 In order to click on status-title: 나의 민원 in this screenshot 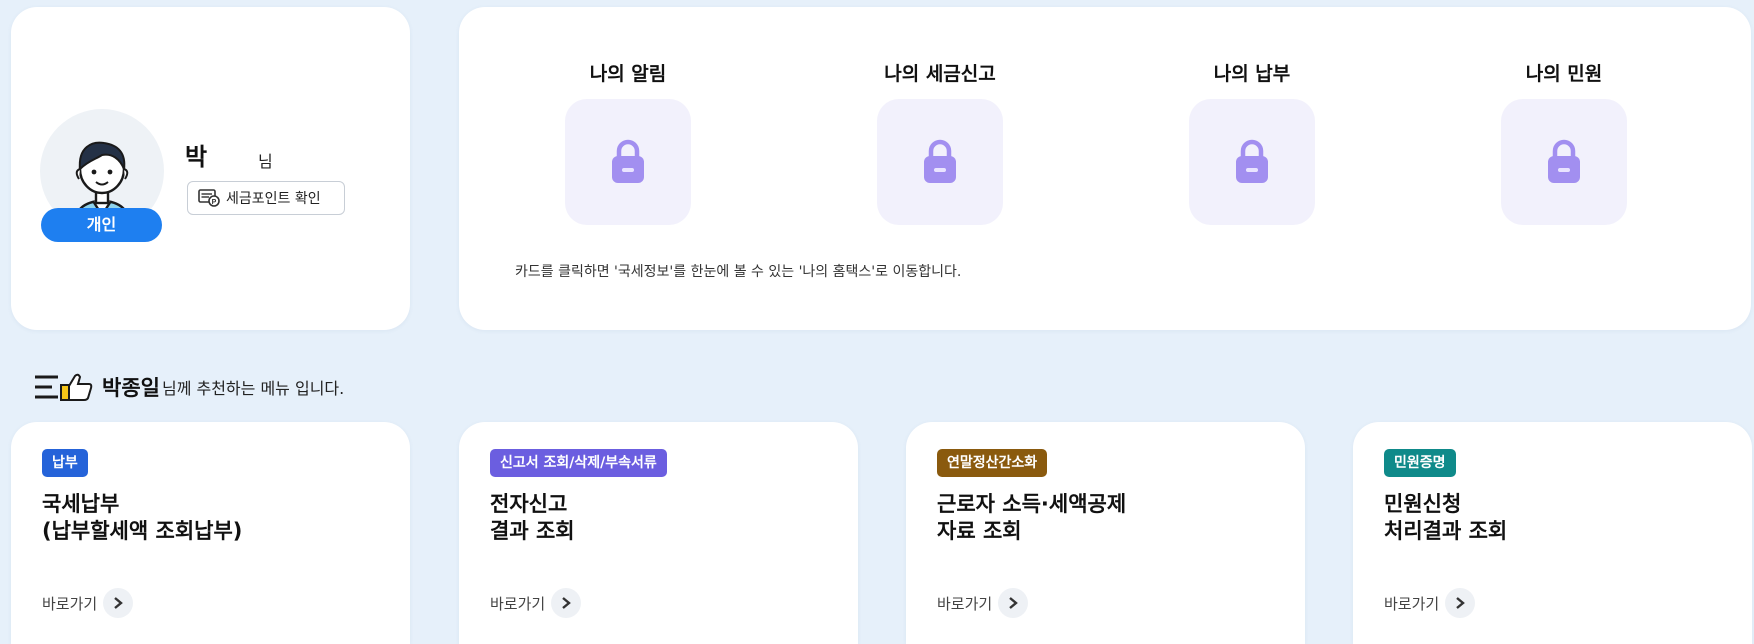, I will do `click(1564, 74)`.